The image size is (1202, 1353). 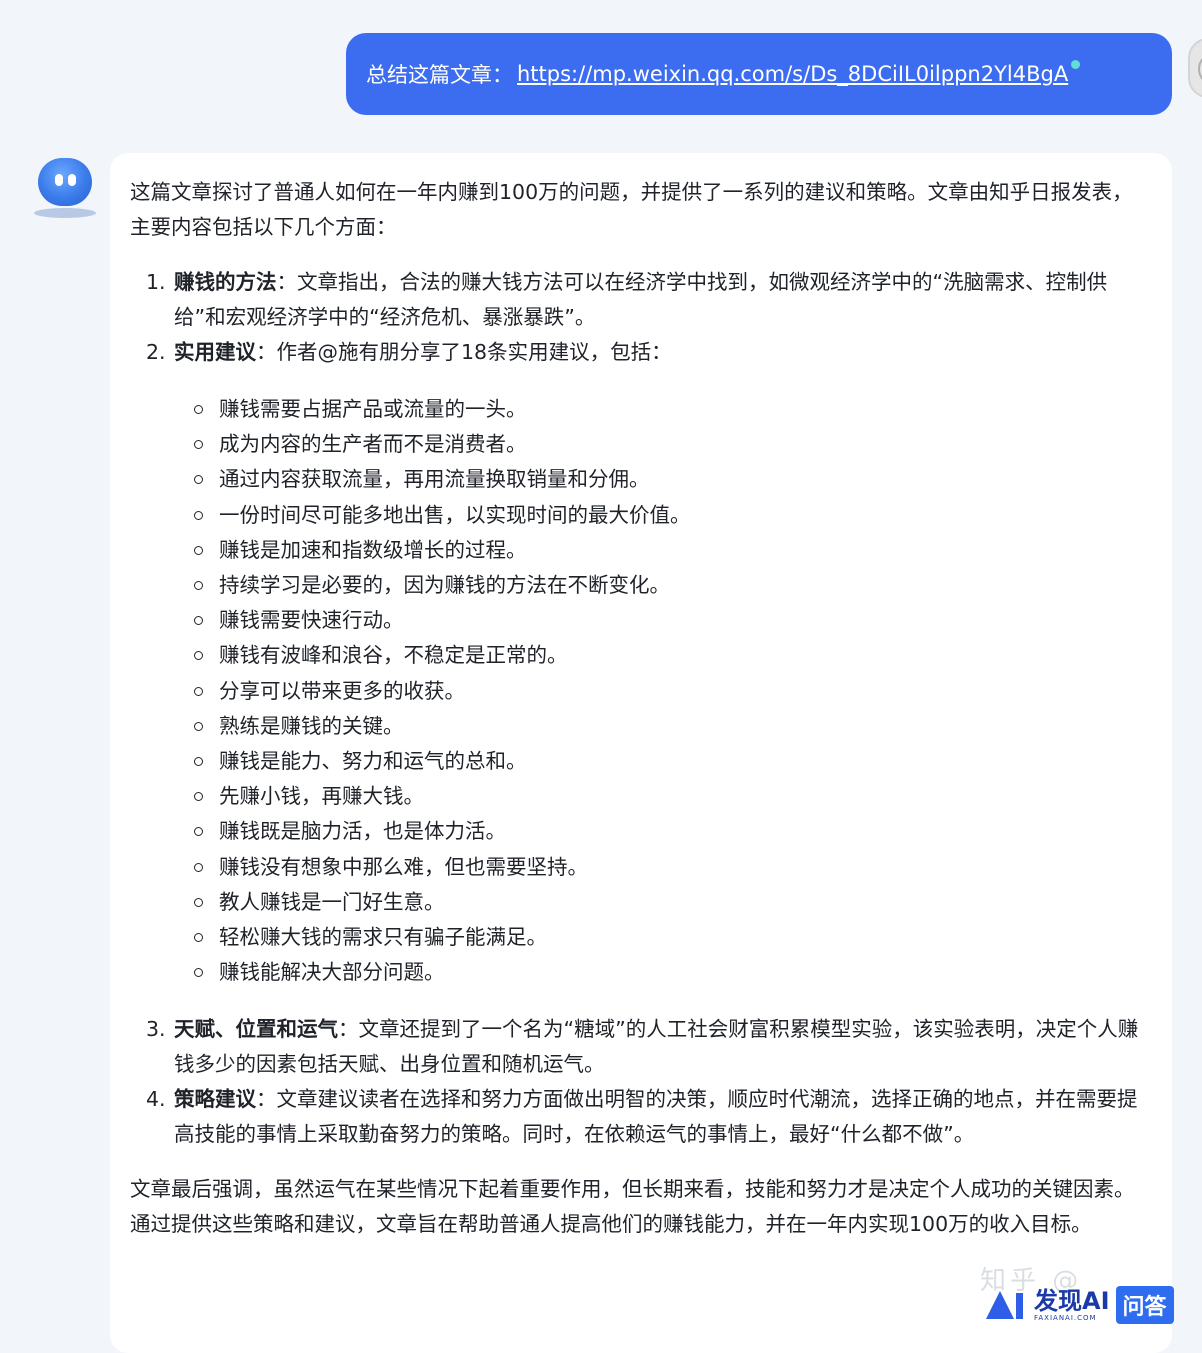 I want to click on bot-avatar, so click(x=65, y=189).